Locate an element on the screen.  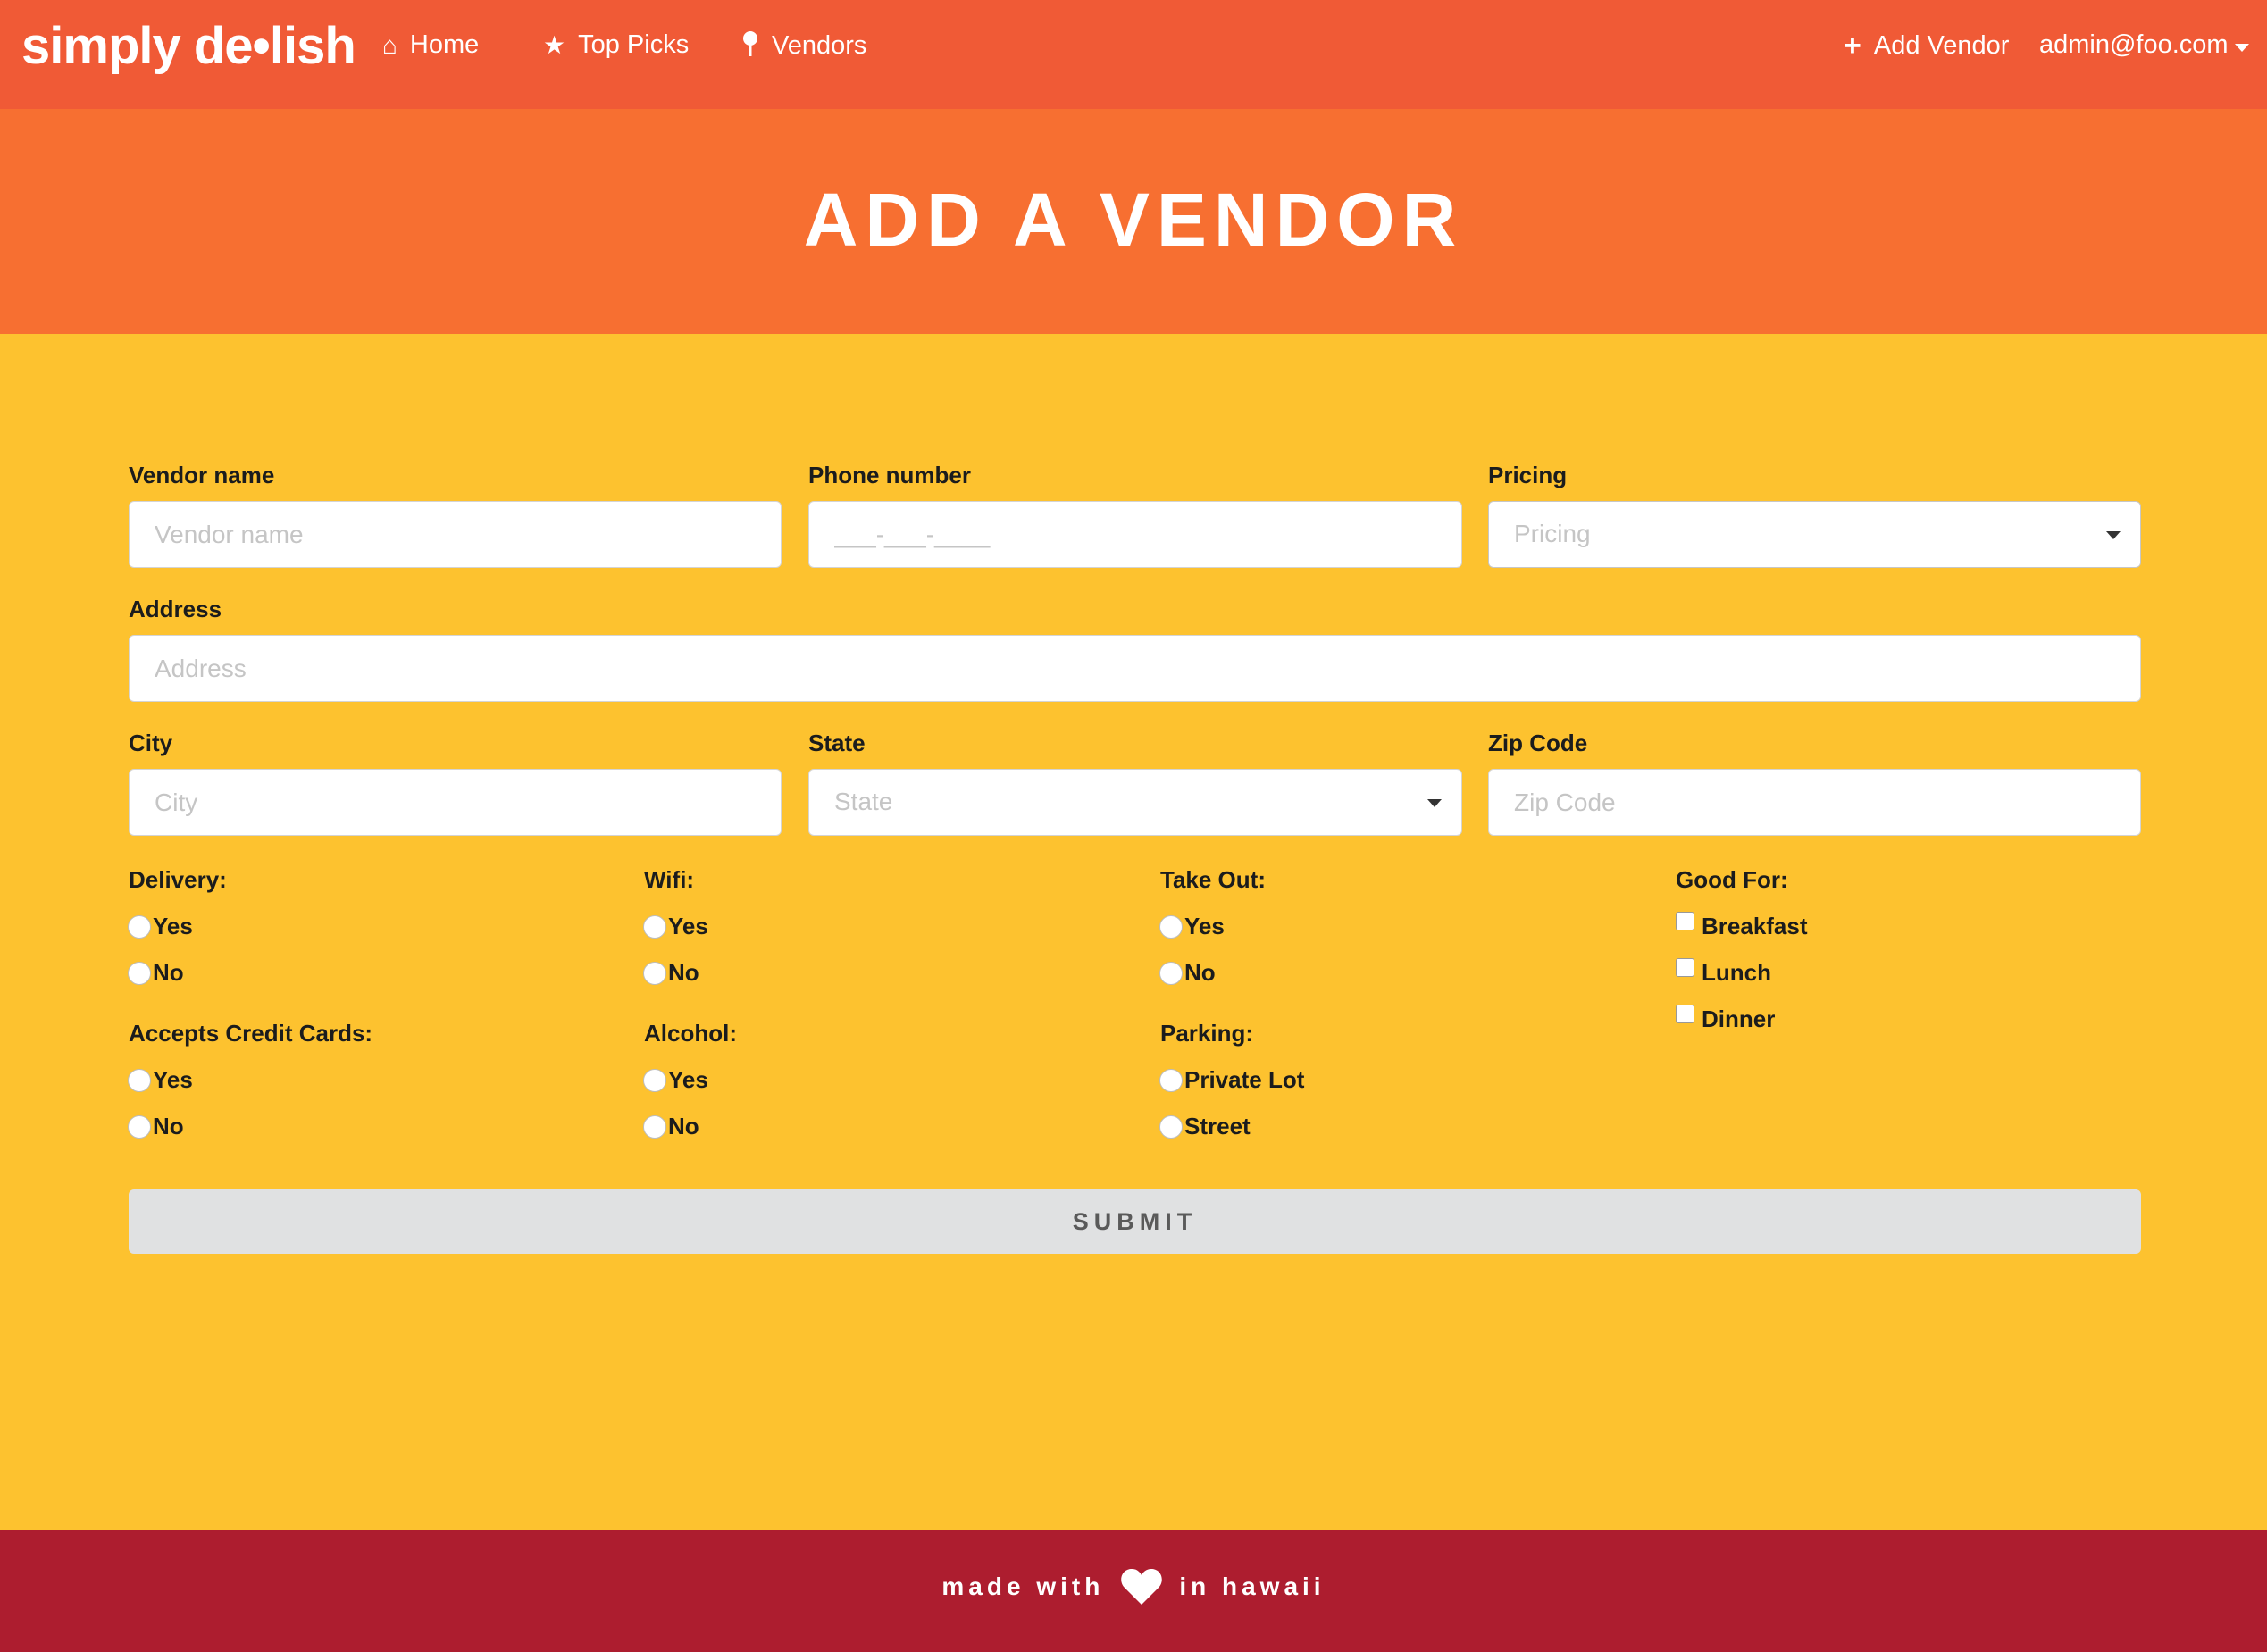
nav-top-picks-label: Top Picks is located at coordinates (634, 44).